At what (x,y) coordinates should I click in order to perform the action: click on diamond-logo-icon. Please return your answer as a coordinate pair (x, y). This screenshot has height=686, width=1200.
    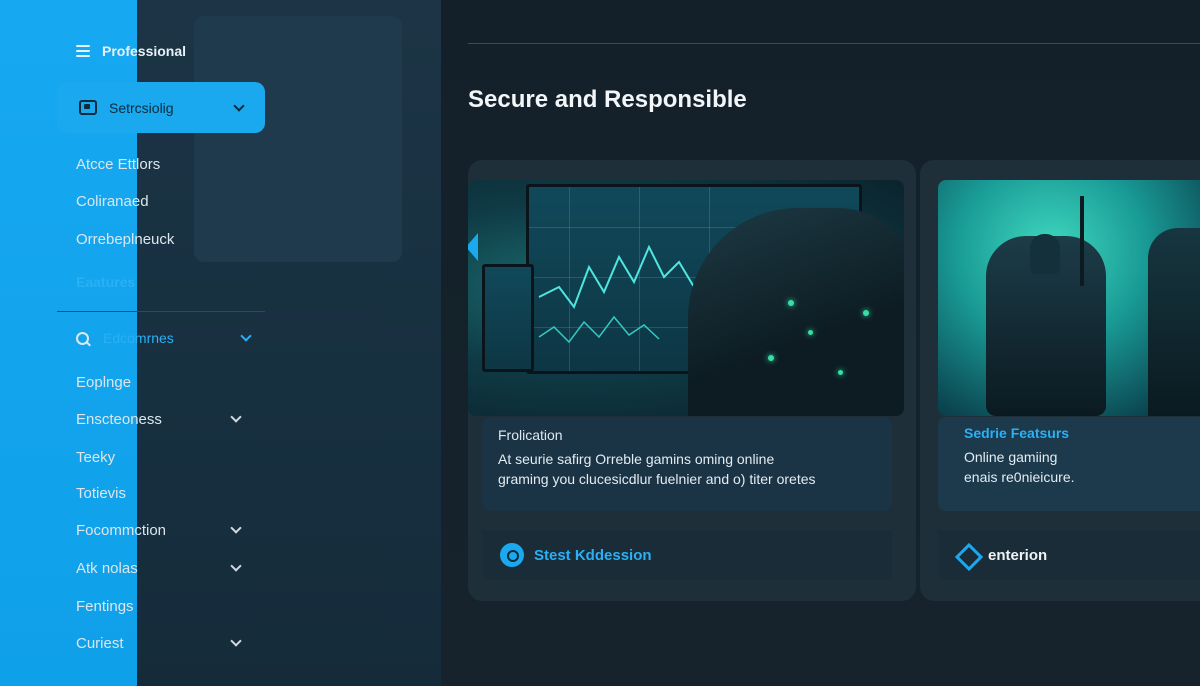
    Looking at the image, I should click on (967, 555).